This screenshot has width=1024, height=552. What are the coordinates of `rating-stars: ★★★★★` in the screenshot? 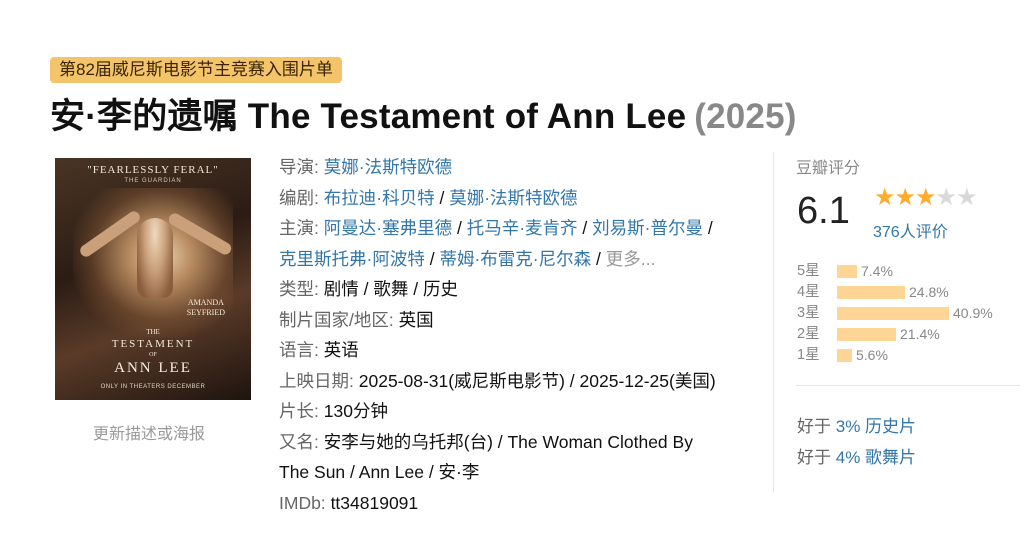 It's located at (926, 197).